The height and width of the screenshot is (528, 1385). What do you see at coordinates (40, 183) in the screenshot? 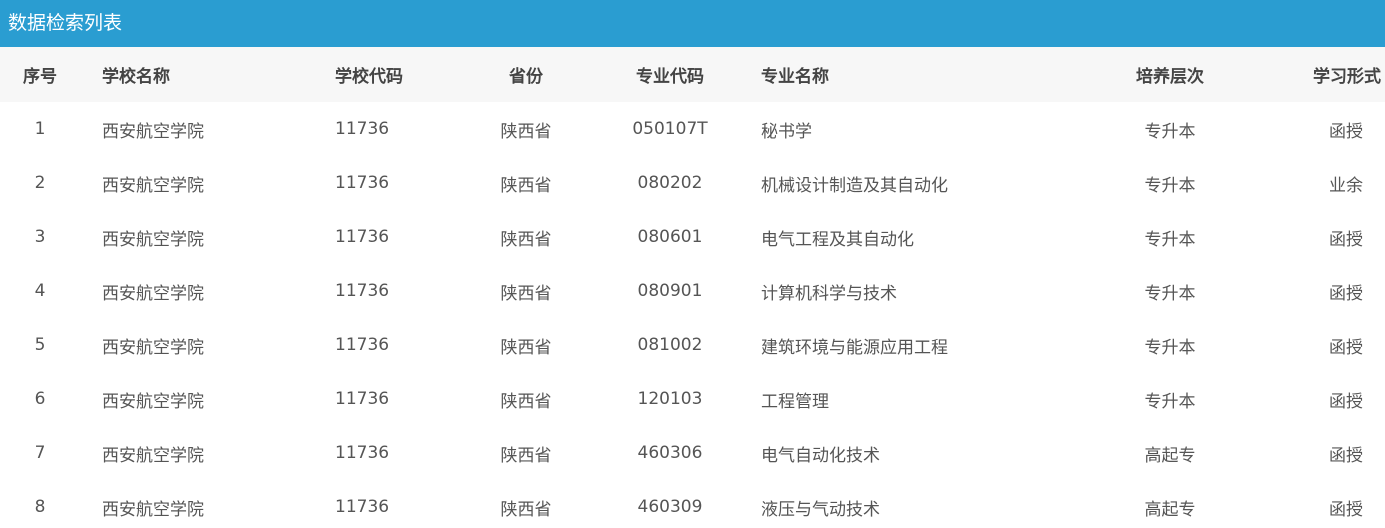
I see `cell-index: 2` at bounding box center [40, 183].